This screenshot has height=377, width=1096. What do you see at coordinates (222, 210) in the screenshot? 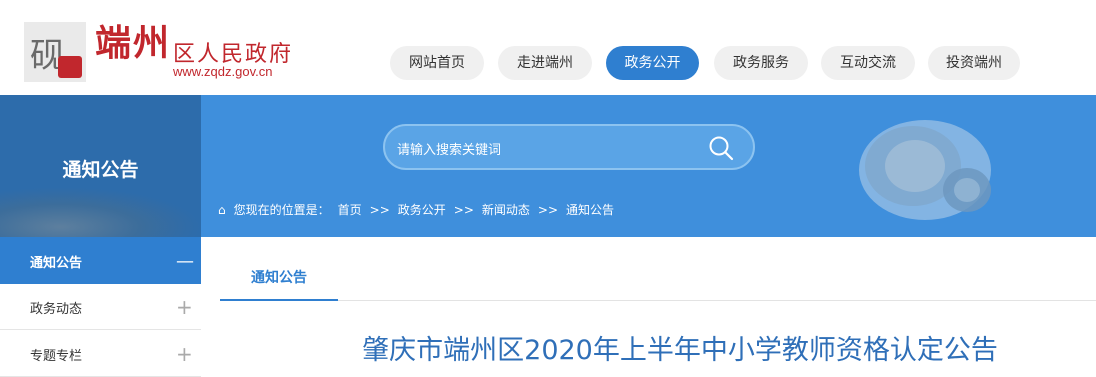
I see `home-icon: ⌂` at bounding box center [222, 210].